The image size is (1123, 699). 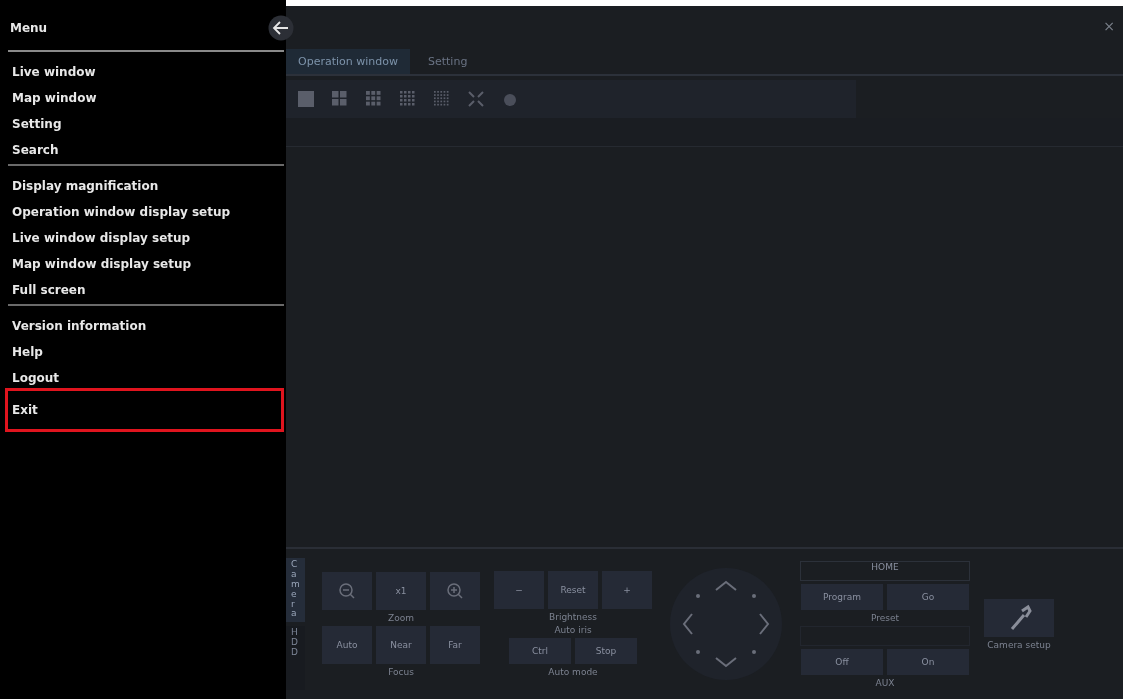 I want to click on menu-item: Operation window display setup, so click(x=144, y=209).